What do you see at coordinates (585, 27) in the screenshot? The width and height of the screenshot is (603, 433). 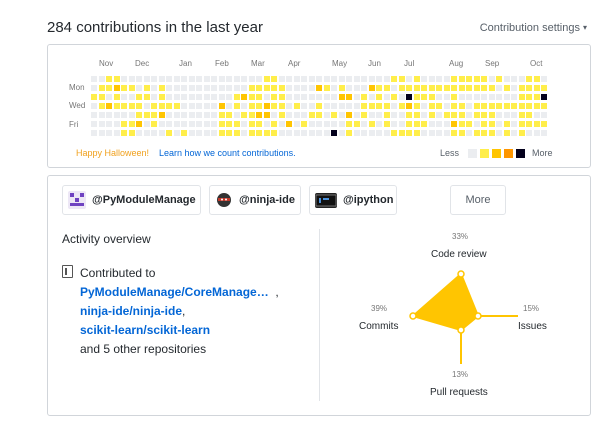 I see `chevron-down-icon: ▾` at bounding box center [585, 27].